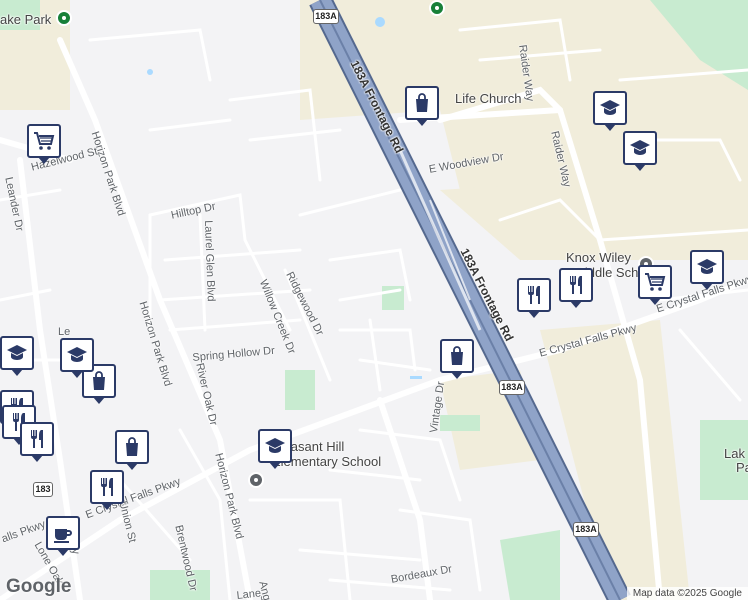 The height and width of the screenshot is (600, 748). I want to click on street-label: Lane, so click(249, 593).